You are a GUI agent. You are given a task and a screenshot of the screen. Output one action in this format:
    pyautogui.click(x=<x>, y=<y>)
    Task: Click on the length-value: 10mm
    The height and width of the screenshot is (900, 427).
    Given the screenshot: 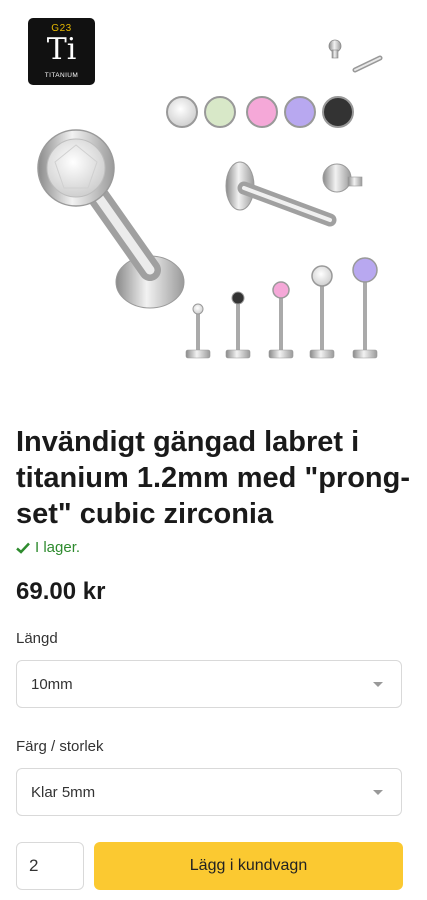 What is the action you would take?
    pyautogui.click(x=52, y=684)
    